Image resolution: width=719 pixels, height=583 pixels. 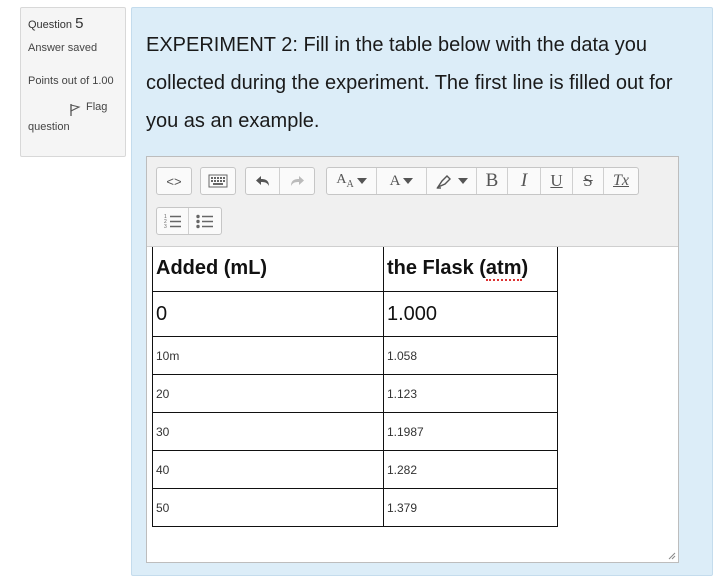 I want to click on table-cell: 1.000, so click(x=470, y=314).